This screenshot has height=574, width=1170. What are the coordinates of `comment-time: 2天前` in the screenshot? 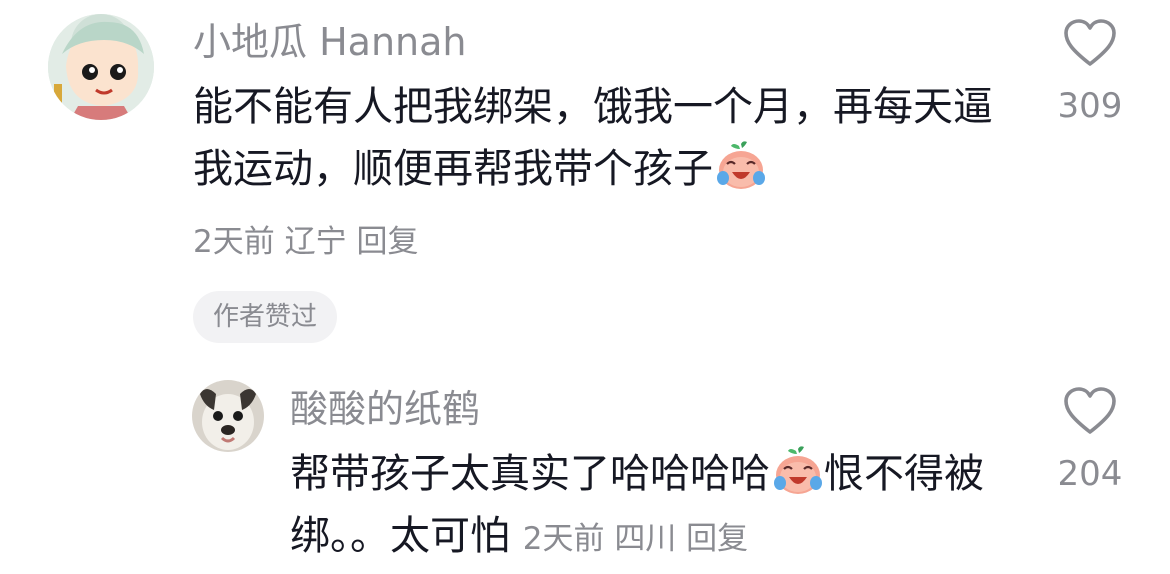 It's located at (234, 242).